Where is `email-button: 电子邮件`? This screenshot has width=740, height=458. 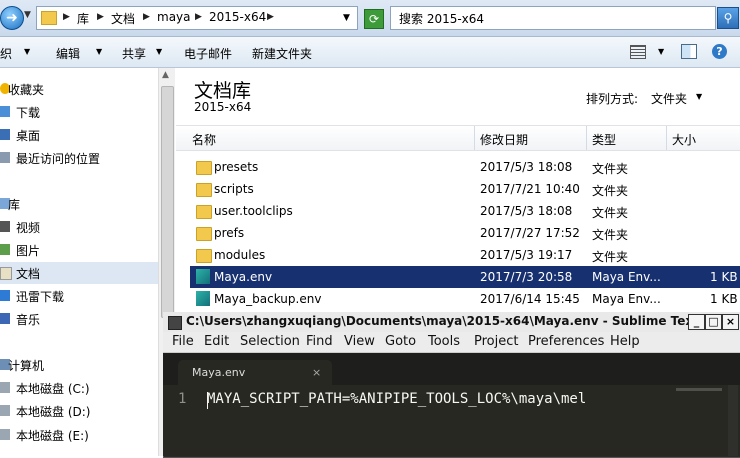 email-button: 电子邮件 is located at coordinates (208, 53).